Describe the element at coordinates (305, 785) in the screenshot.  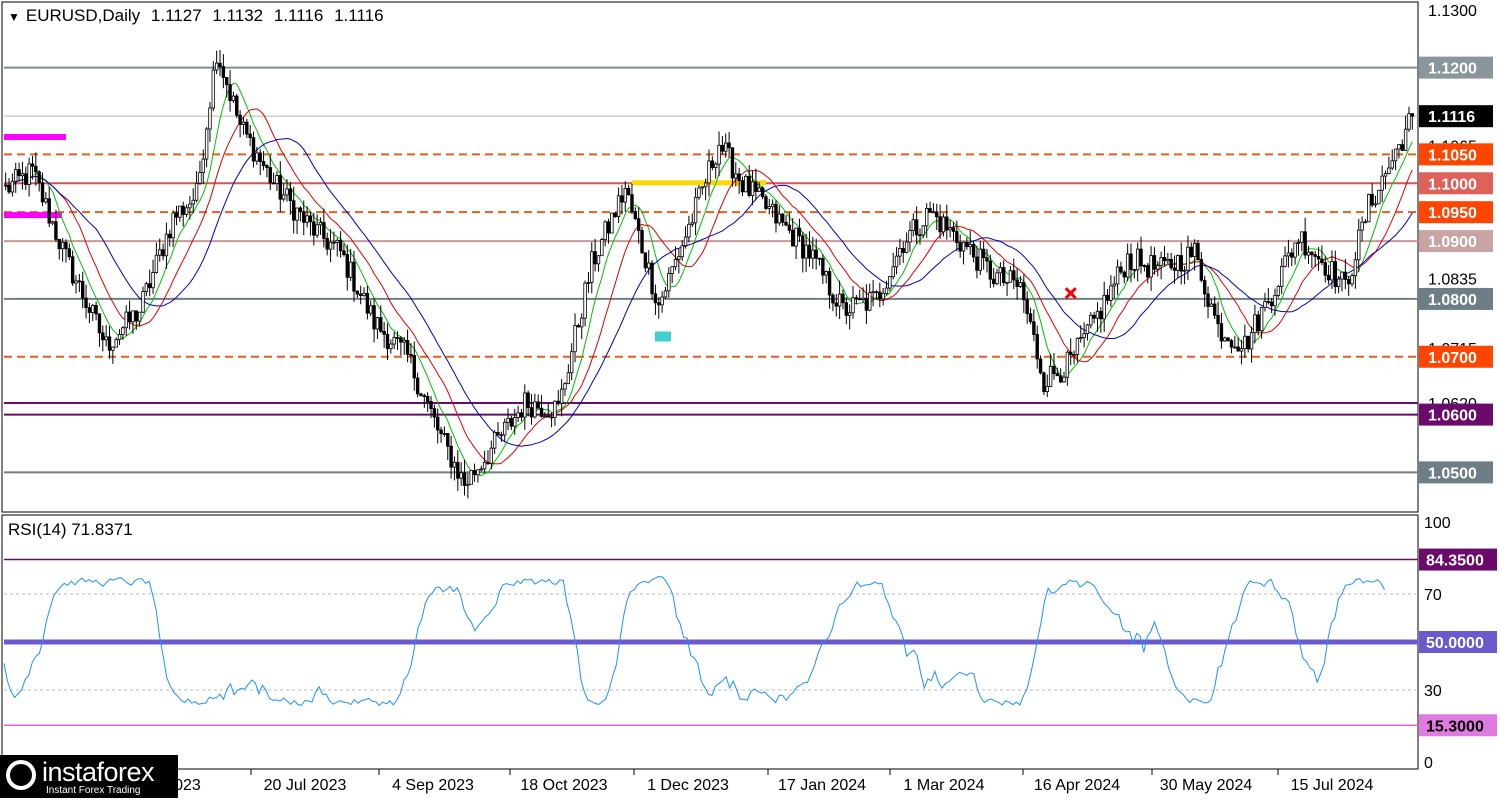
I see `time-tick-label: 20 Jul 2023` at that location.